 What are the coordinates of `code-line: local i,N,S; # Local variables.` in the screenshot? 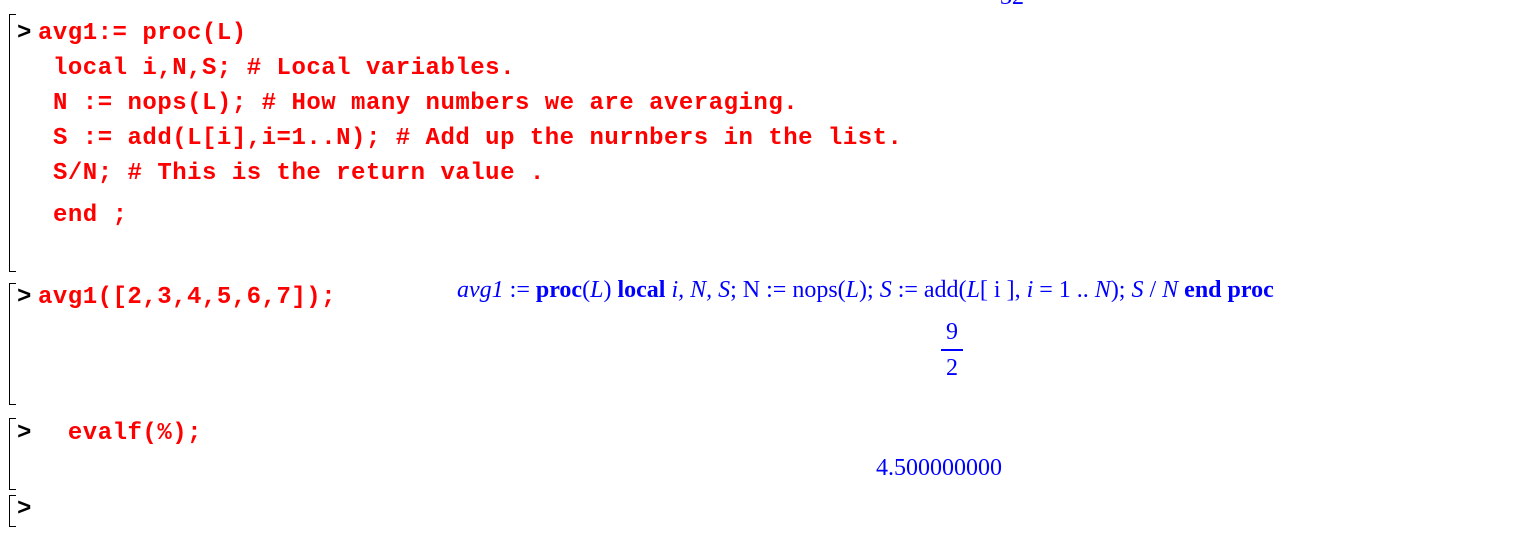 It's located at (284, 69).